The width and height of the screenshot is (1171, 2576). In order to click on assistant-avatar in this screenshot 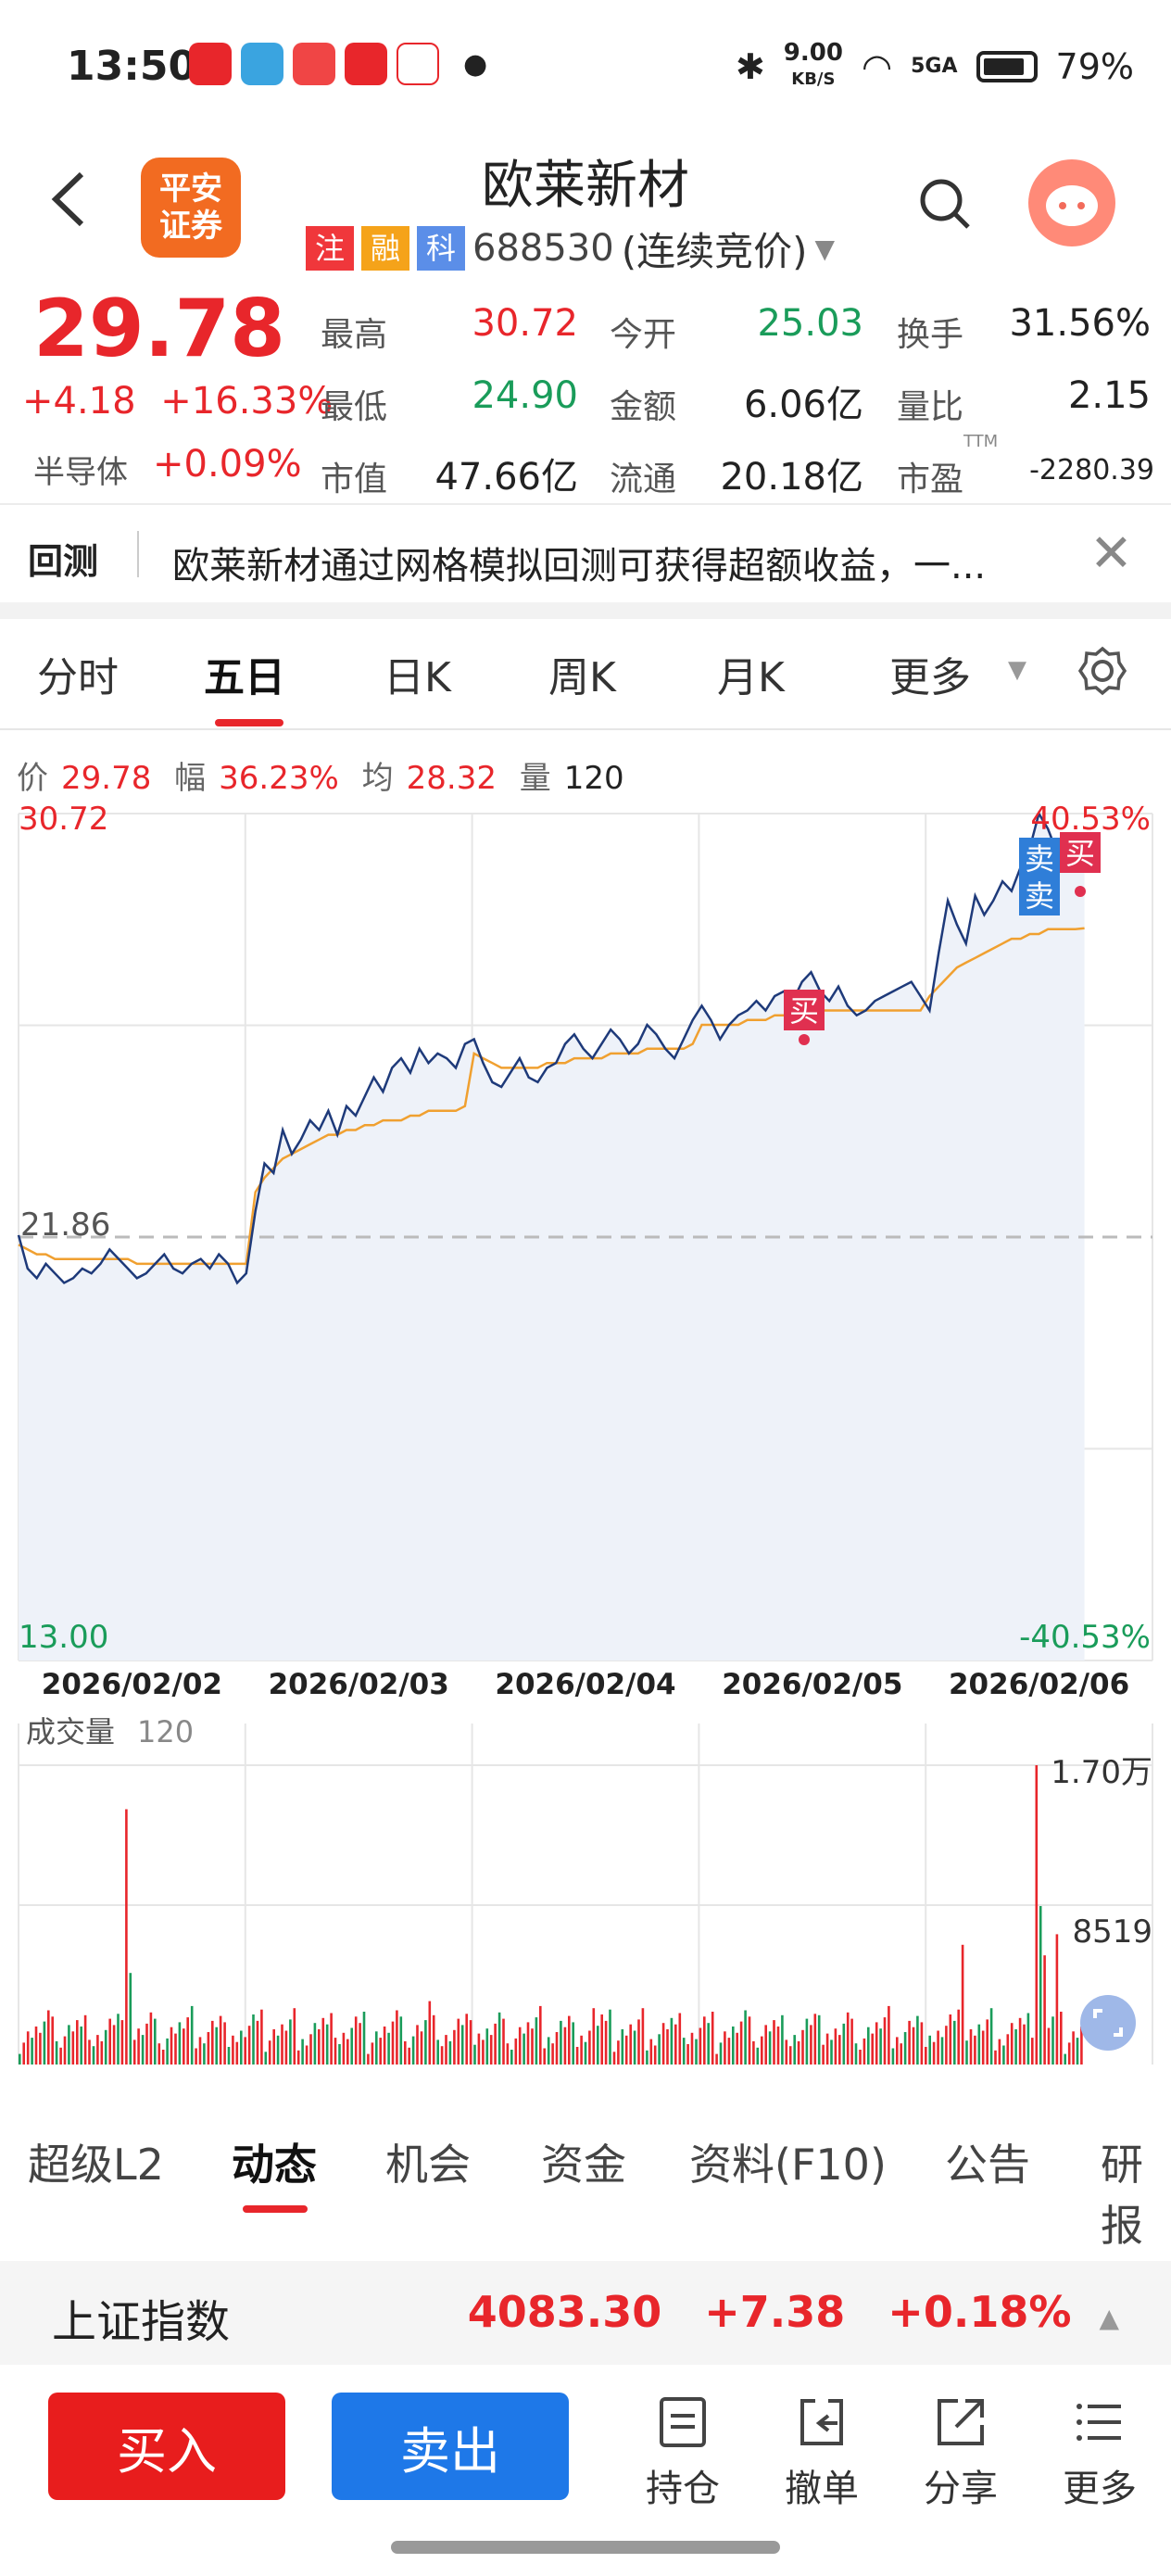, I will do `click(1072, 202)`.